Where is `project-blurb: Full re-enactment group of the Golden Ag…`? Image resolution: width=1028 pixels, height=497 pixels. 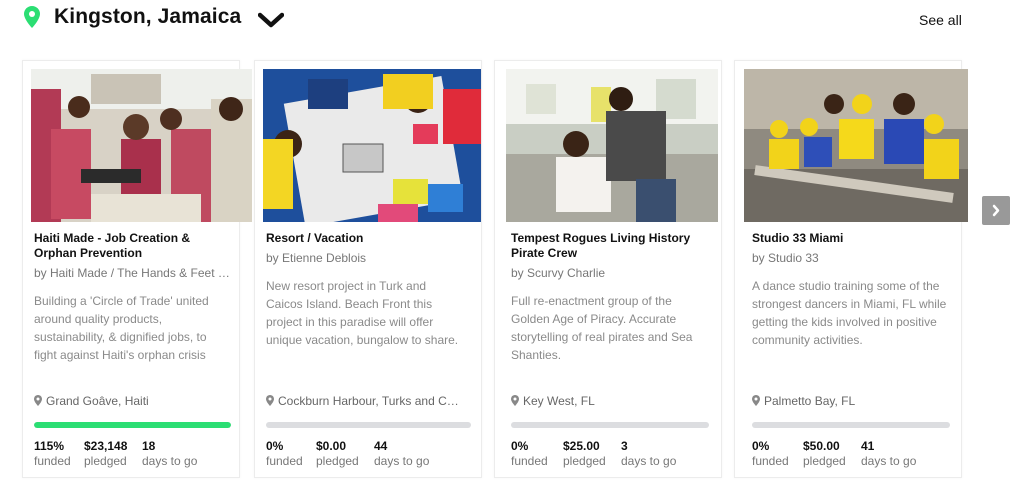
project-blurb: Full re-enactment group of the Golden Ag… is located at coordinates (602, 328).